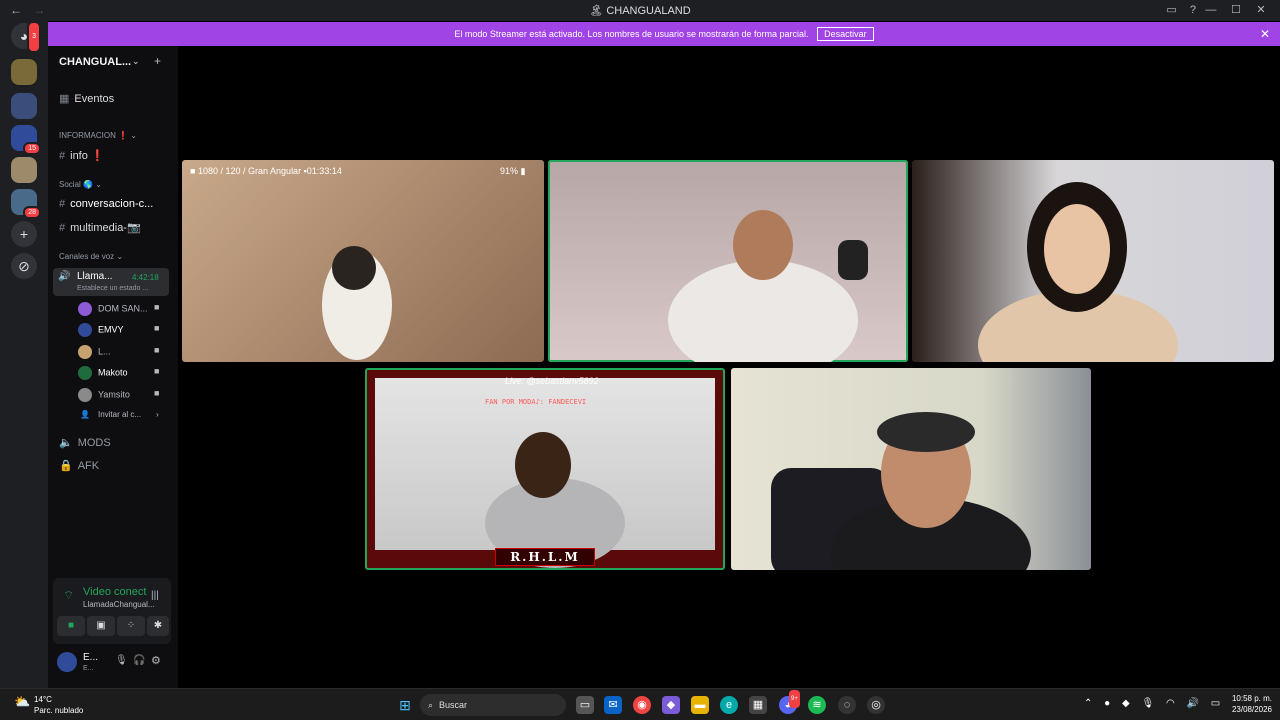 The height and width of the screenshot is (720, 1280). What do you see at coordinates (157, 61) in the screenshot?
I see `invite-icon: +` at bounding box center [157, 61].